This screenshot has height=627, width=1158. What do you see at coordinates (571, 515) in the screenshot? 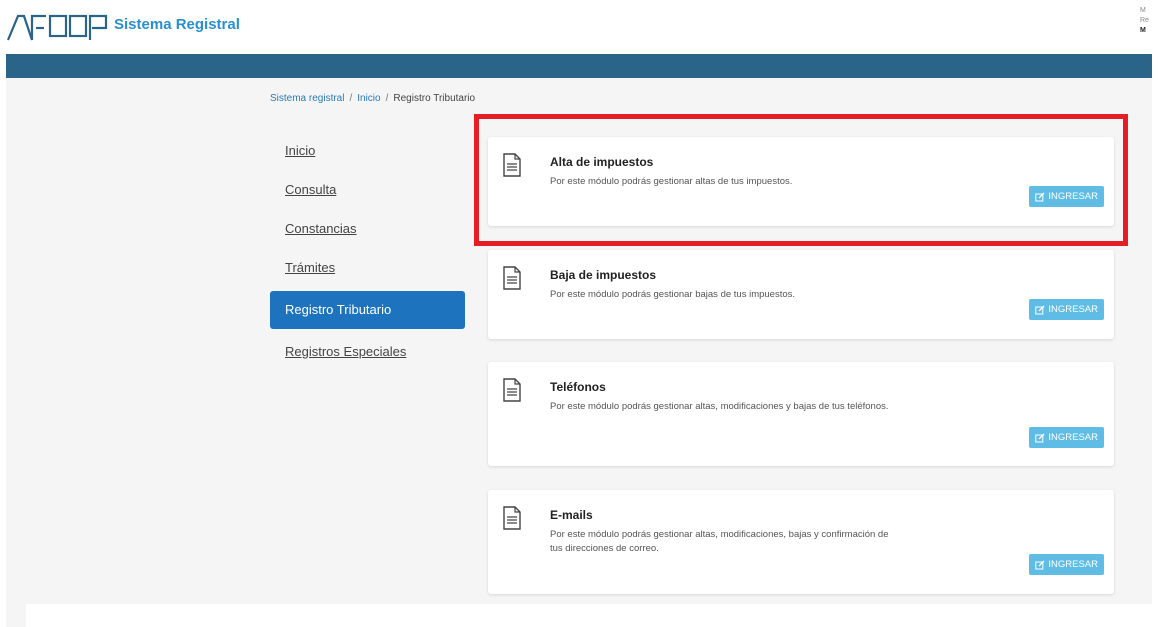
I see `card-title: E-mails` at bounding box center [571, 515].